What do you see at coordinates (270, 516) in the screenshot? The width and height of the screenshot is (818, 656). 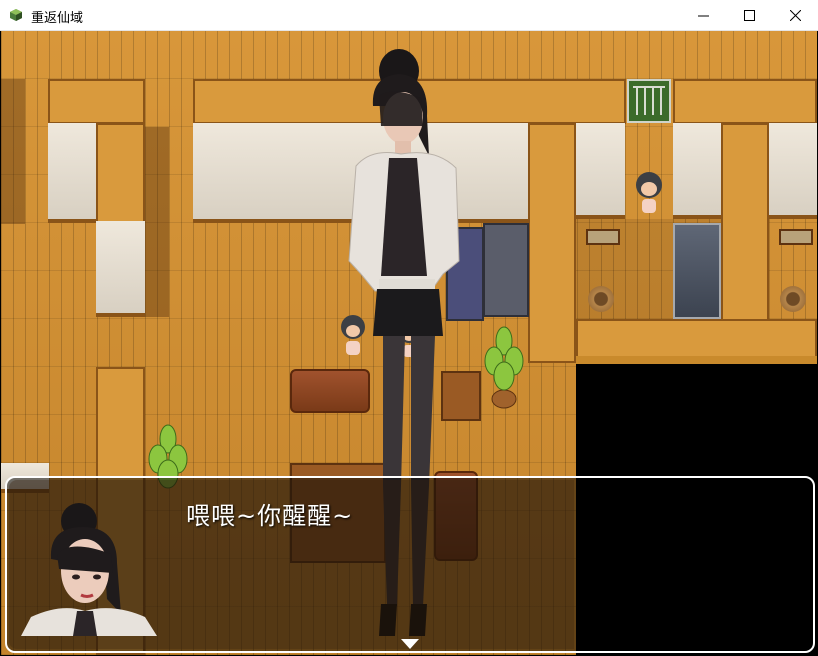 I see `dialog-text: 喂喂~你醒醒~` at bounding box center [270, 516].